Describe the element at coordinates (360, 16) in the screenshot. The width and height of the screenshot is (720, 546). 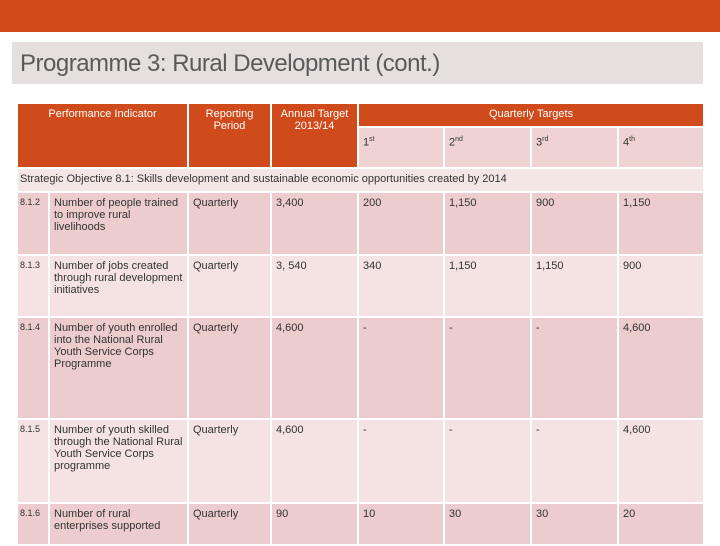
I see `top-accent-bar` at that location.